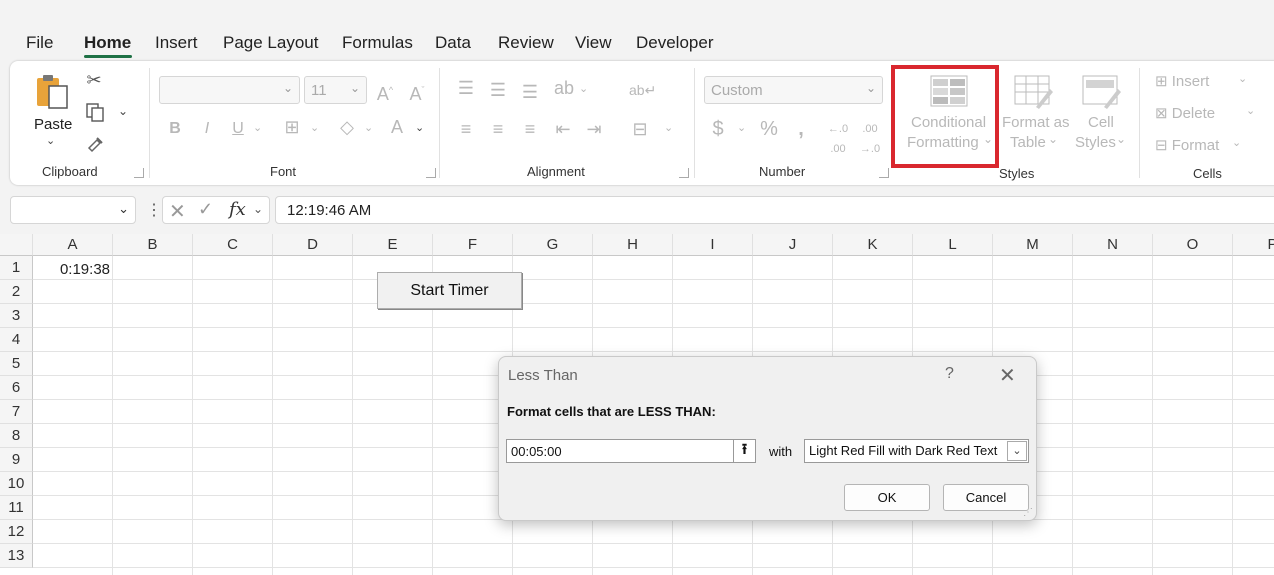 The height and width of the screenshot is (575, 1274). What do you see at coordinates (95, 114) in the screenshot?
I see `copy-icon` at bounding box center [95, 114].